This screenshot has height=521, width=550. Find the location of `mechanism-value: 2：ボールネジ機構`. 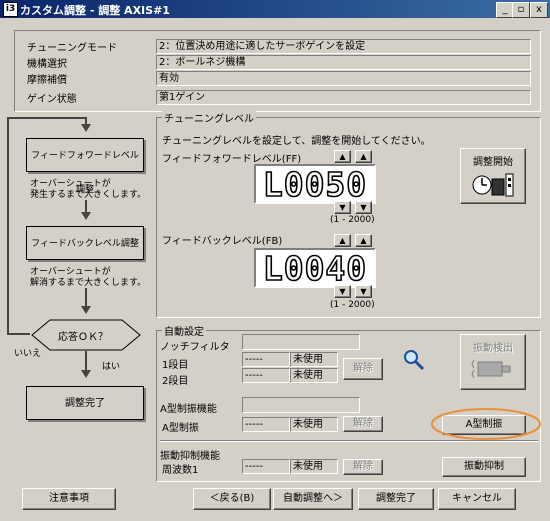

mechanism-value: 2：ボールネジ機構 is located at coordinates (343, 62).